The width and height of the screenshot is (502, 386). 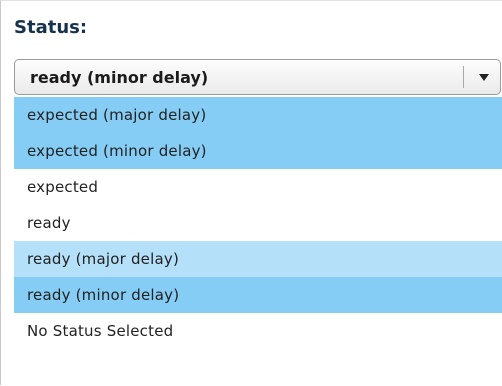 I want to click on status-option: No Status Selected, so click(x=258, y=331).